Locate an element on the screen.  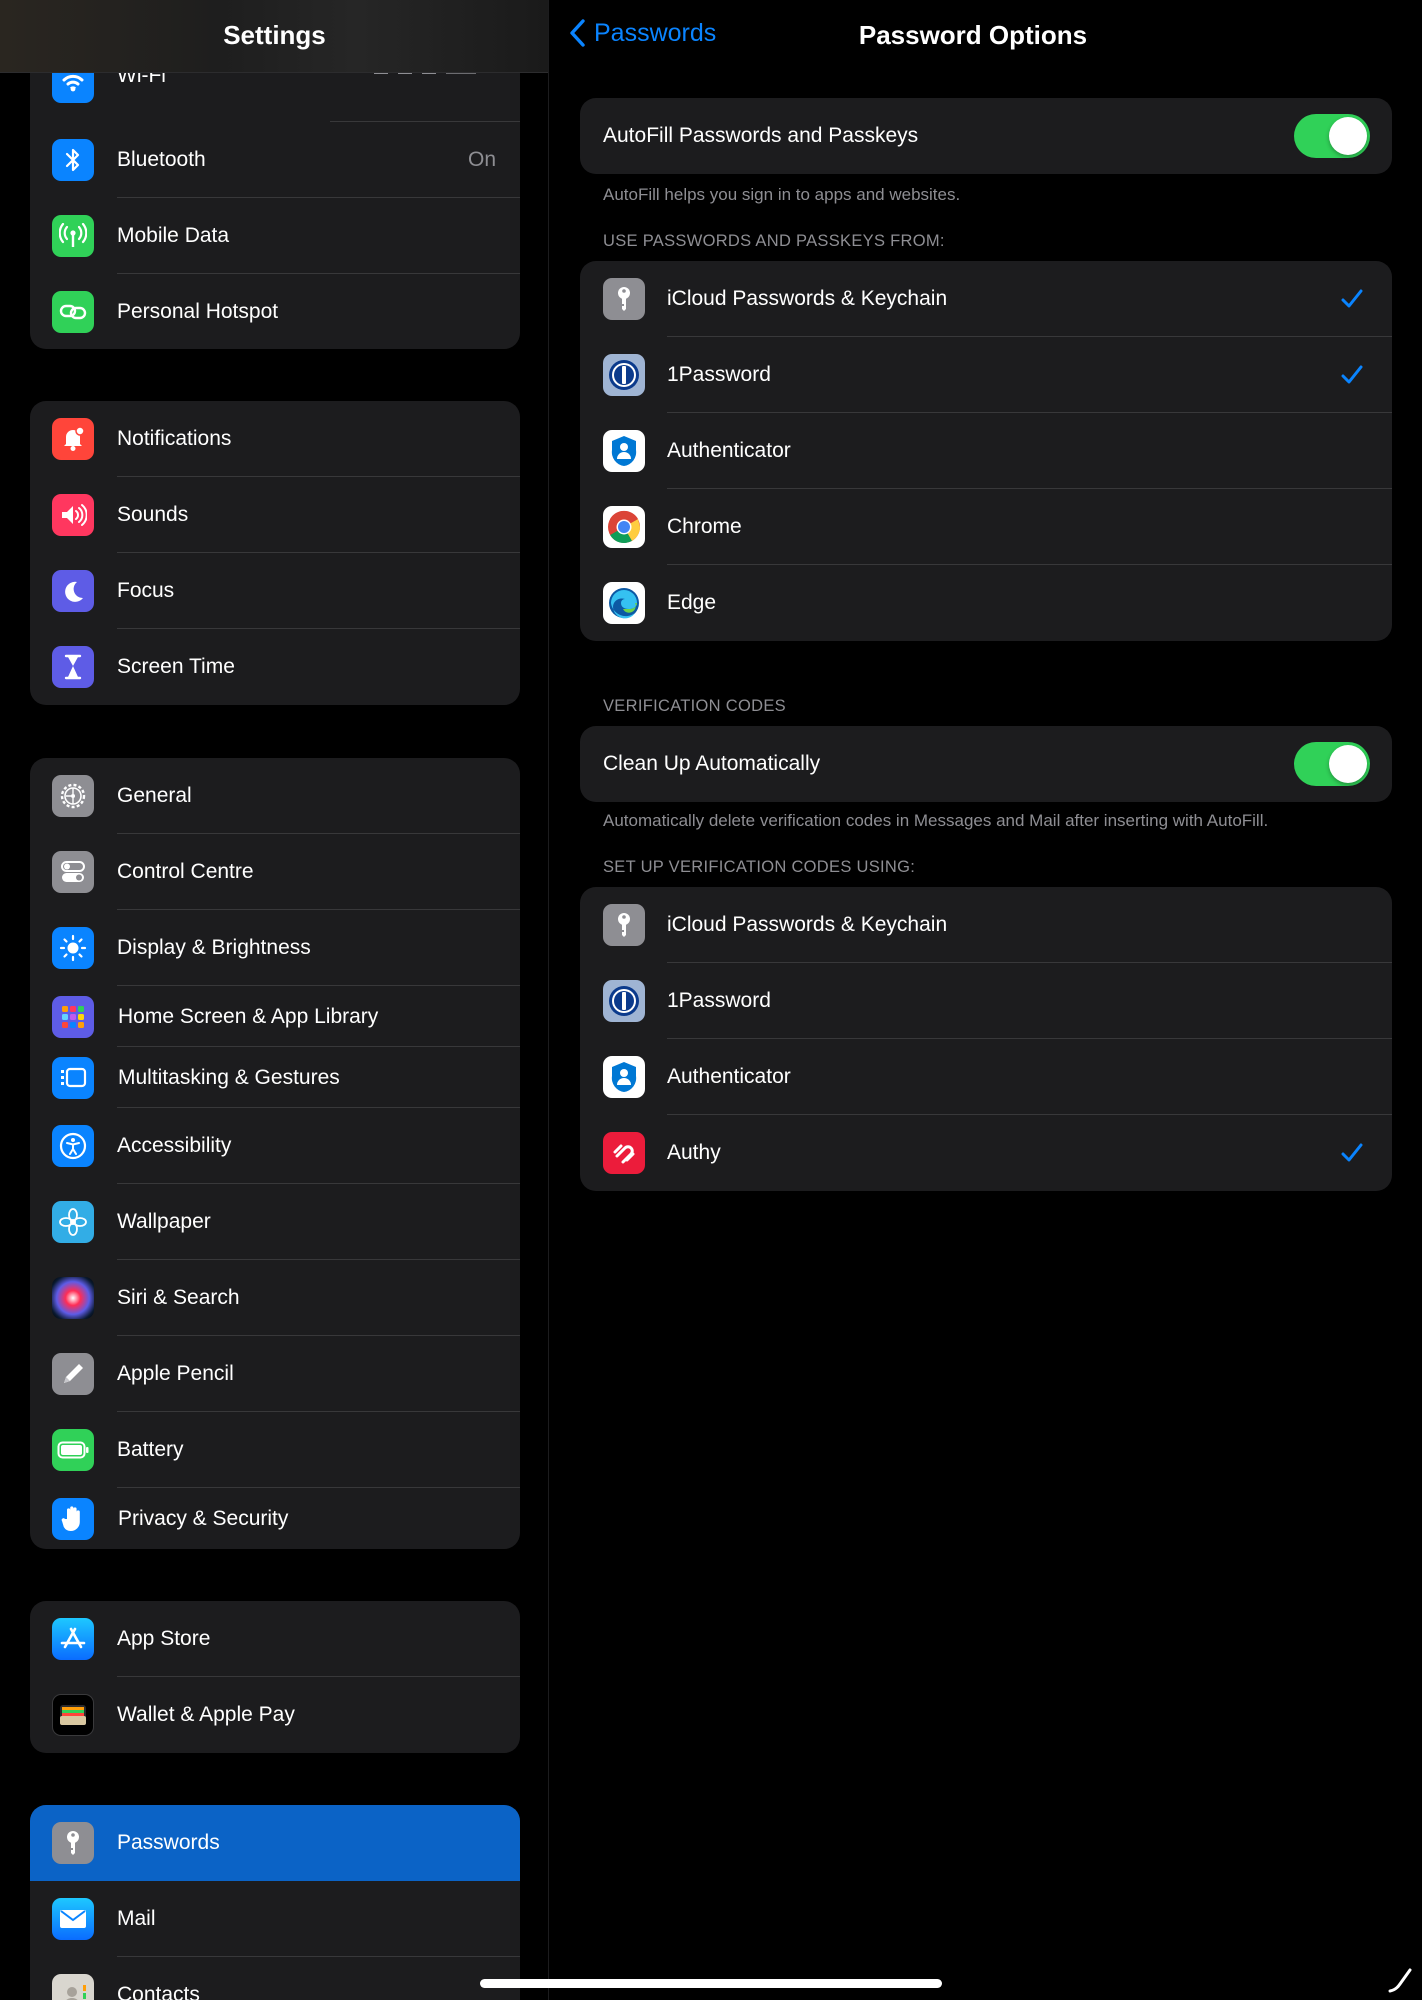
bell-icon is located at coordinates (73, 439).